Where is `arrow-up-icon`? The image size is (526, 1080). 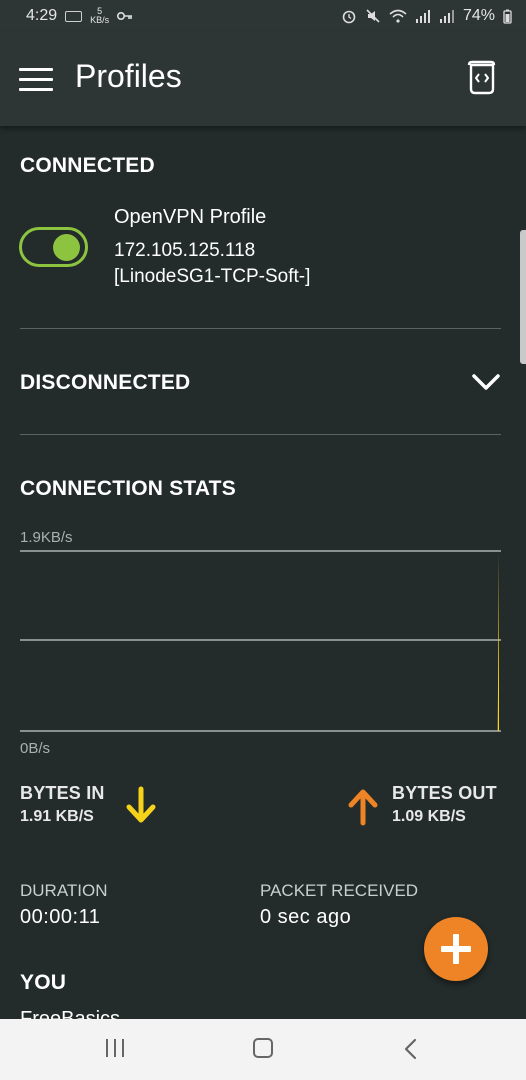
arrow-up-icon is located at coordinates (363, 807).